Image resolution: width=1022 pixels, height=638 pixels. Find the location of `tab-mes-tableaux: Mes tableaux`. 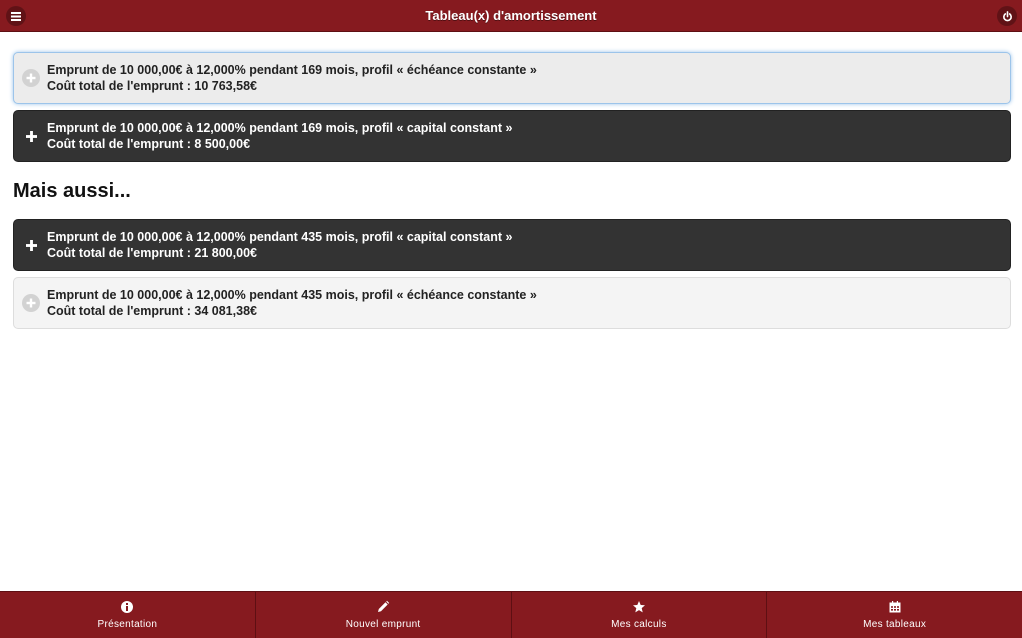

tab-mes-tableaux: Mes tableaux is located at coordinates (894, 615).